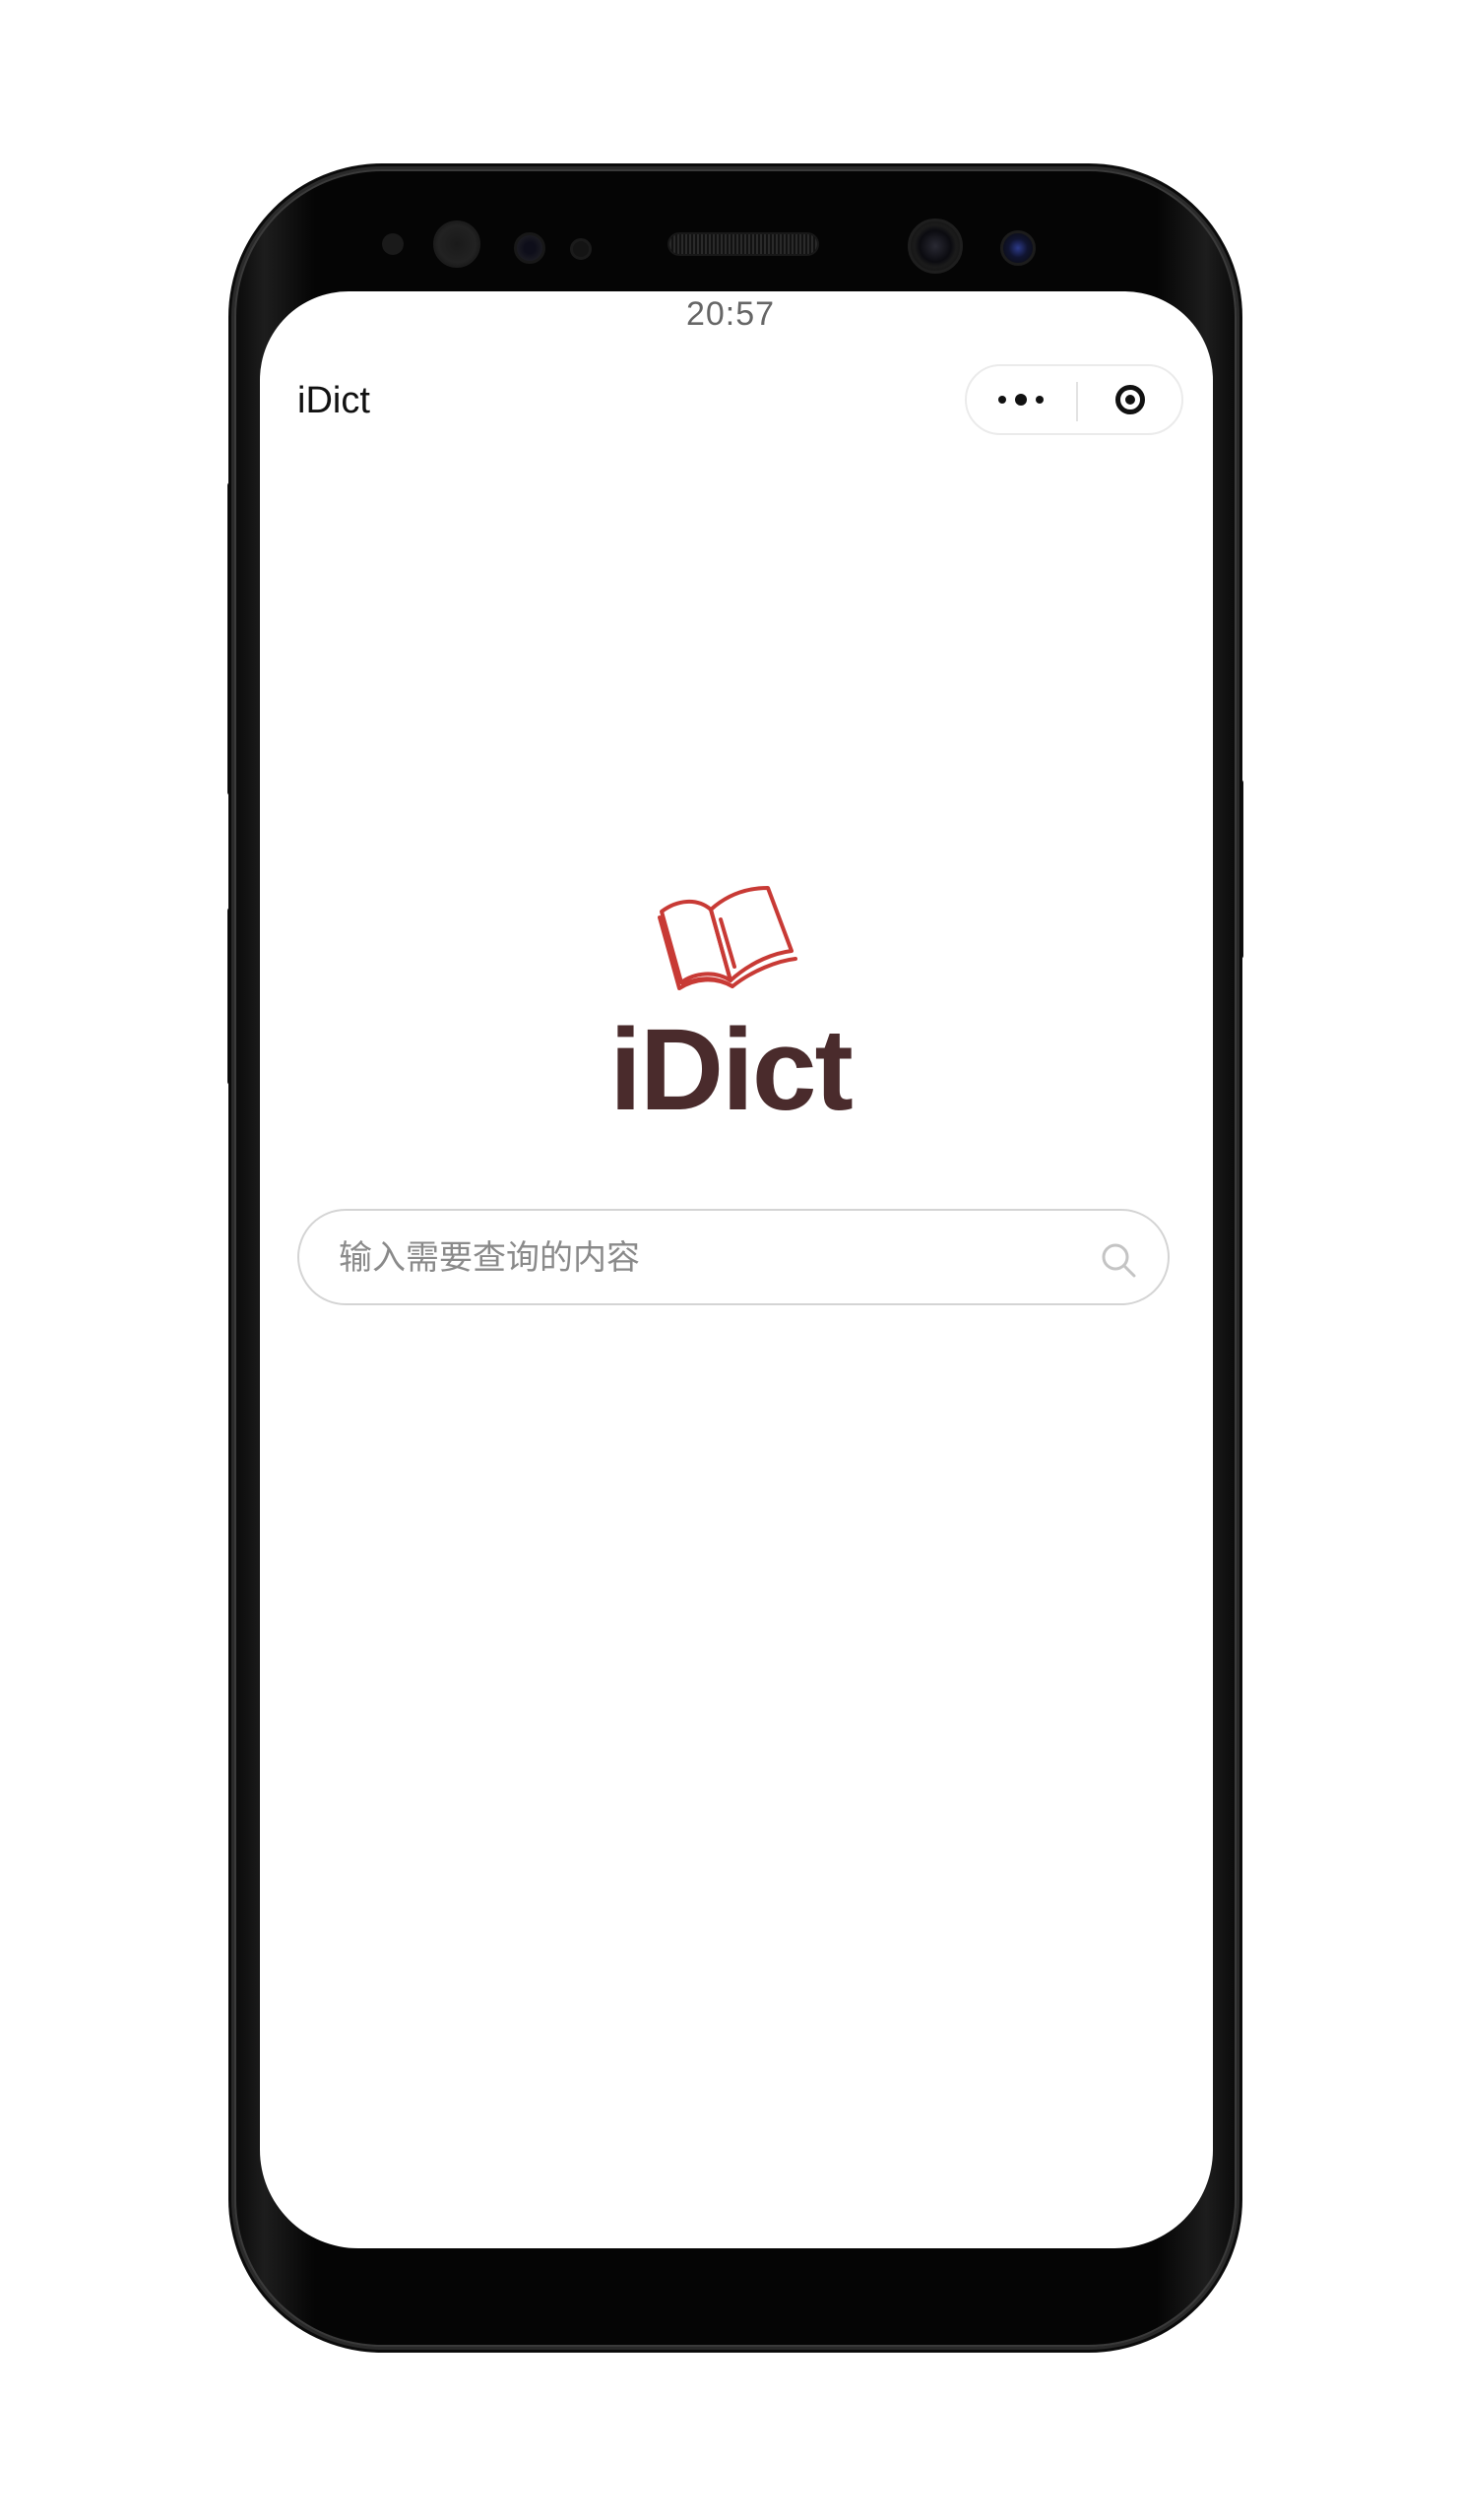 Image resolution: width=1461 pixels, height=2520 pixels. I want to click on logo-wordmark: iDict, so click(731, 1070).